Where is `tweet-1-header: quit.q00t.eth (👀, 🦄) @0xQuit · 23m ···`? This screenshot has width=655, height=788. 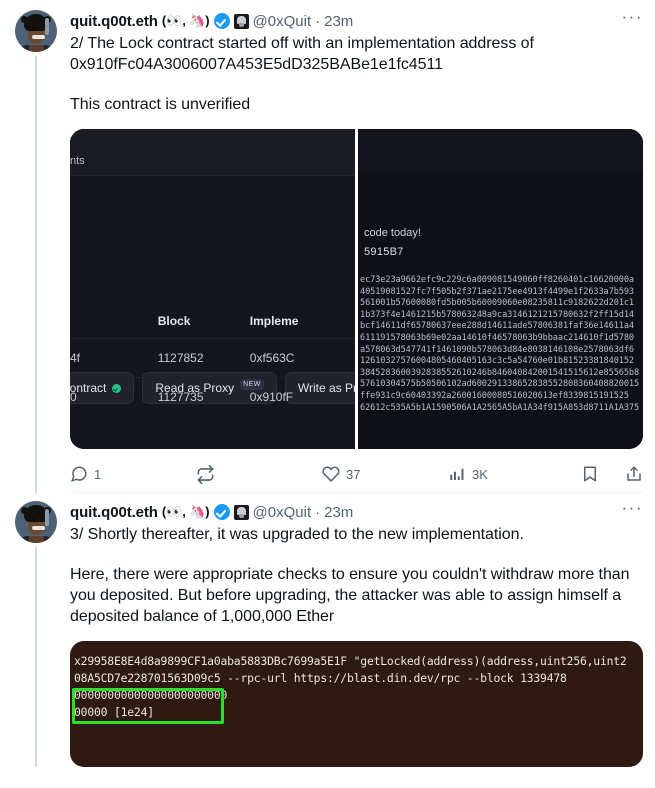
tweet-1-header: quit.q00t.eth (👀, 🦄) @0xQuit · 23m ··· is located at coordinates (356, 20).